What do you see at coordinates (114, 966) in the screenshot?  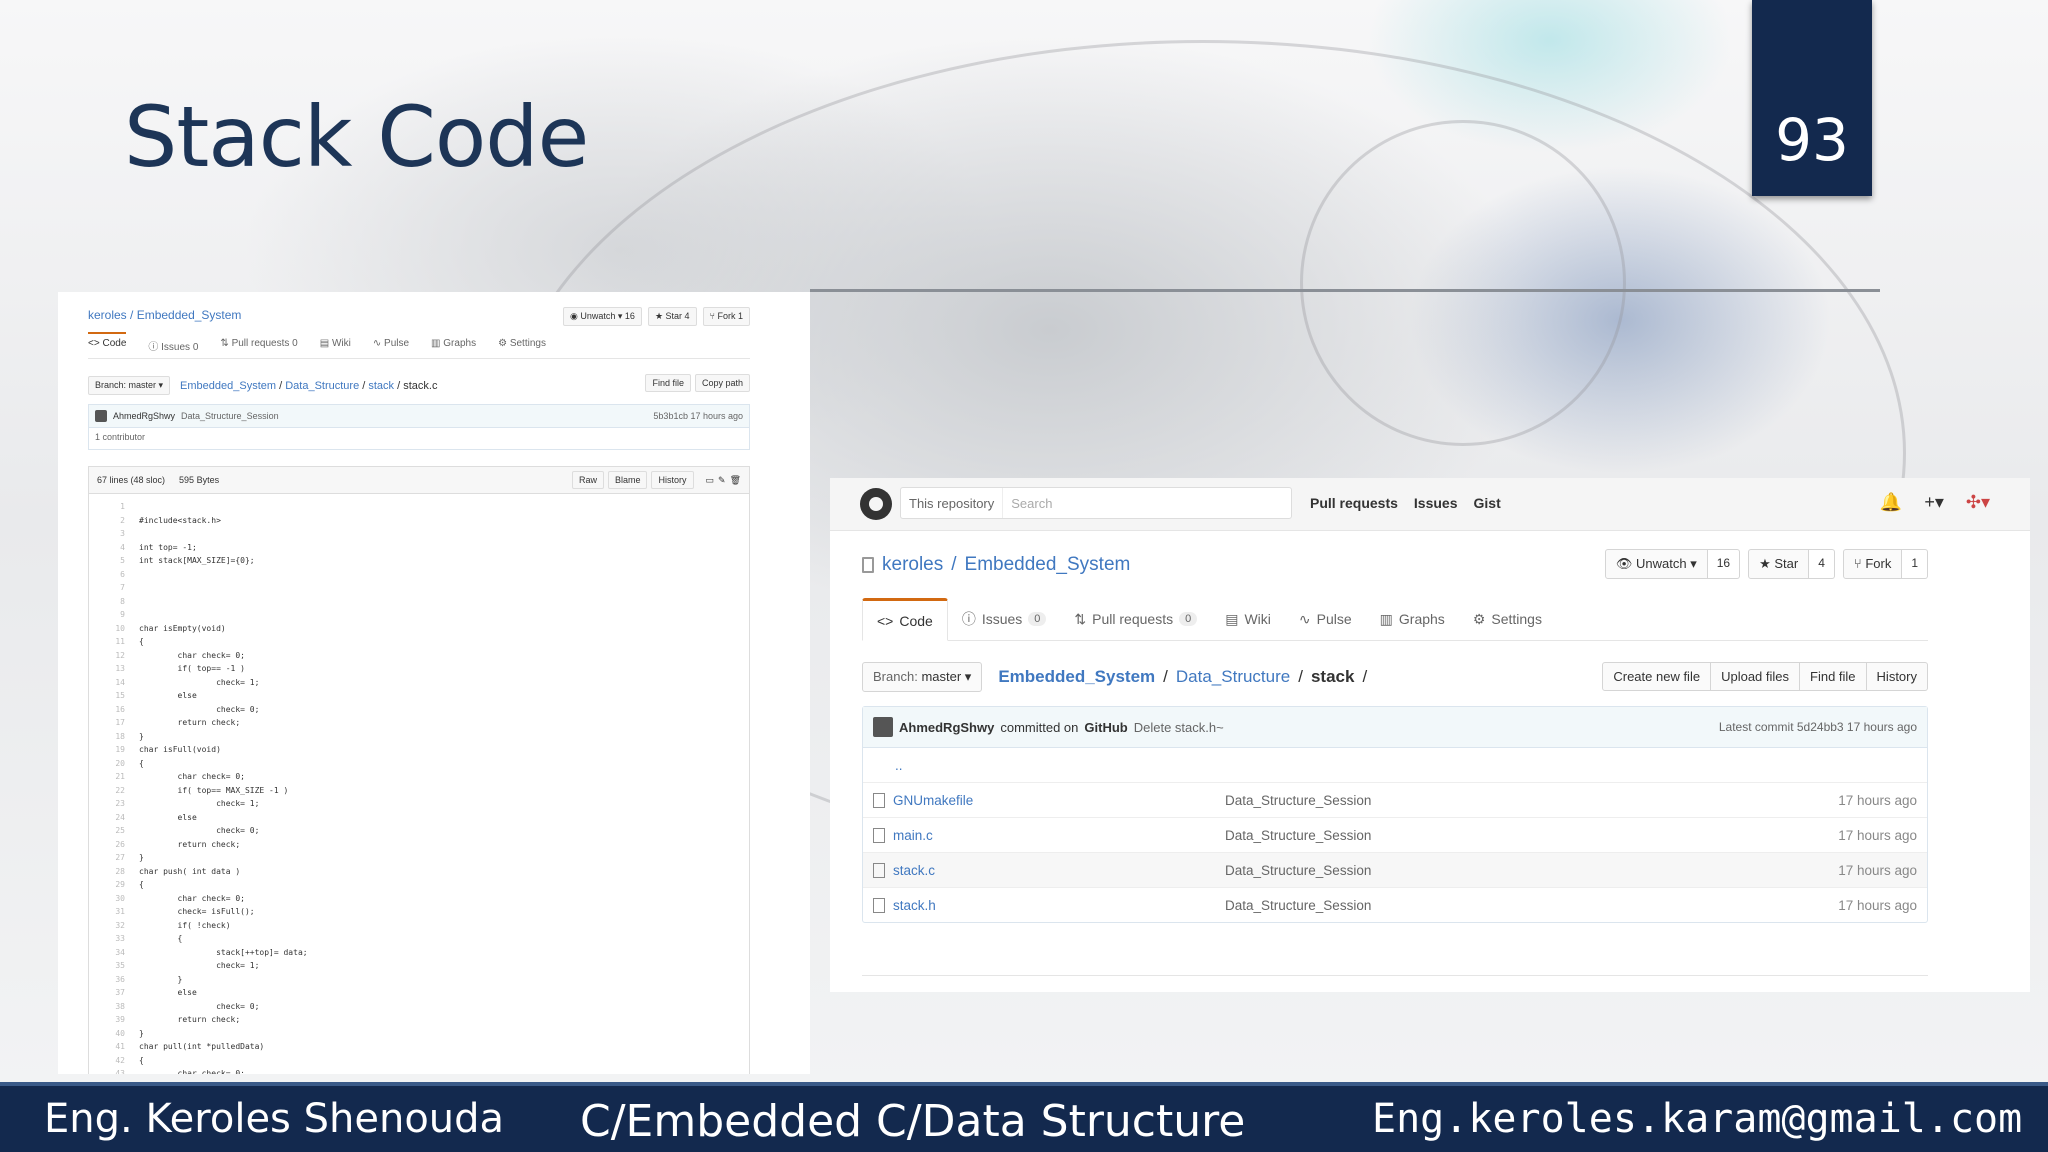 I see `line-number: 35` at bounding box center [114, 966].